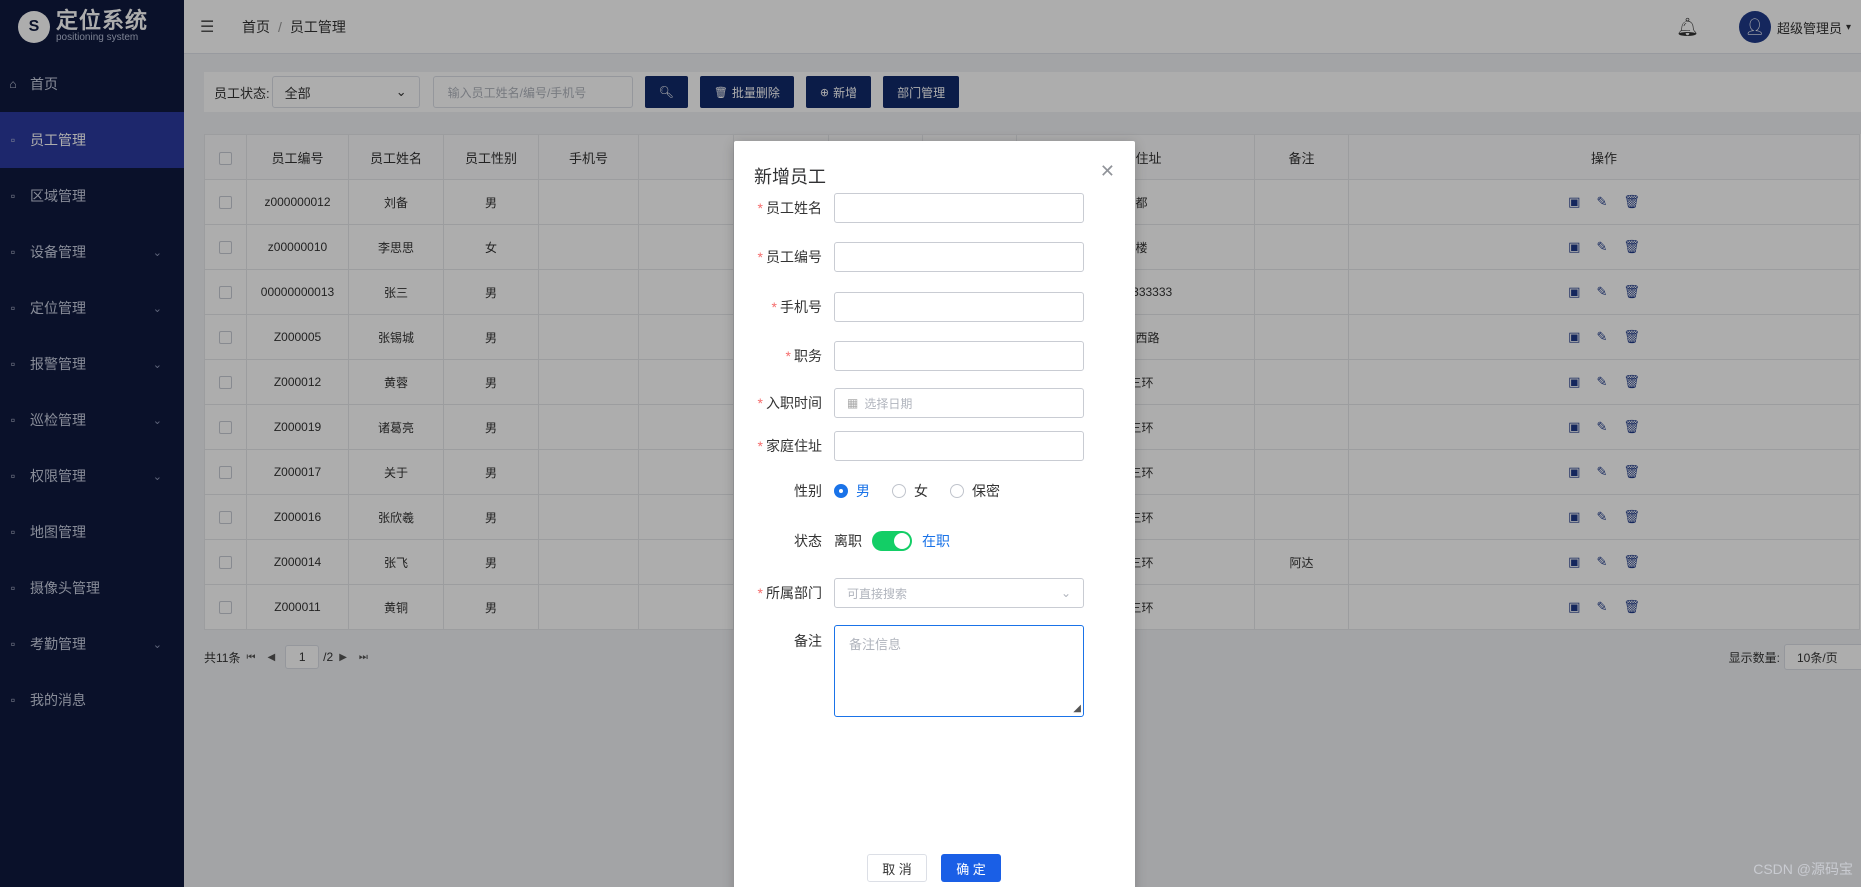 This screenshot has height=887, width=1861. I want to click on number-label: 员工编号, so click(794, 257).